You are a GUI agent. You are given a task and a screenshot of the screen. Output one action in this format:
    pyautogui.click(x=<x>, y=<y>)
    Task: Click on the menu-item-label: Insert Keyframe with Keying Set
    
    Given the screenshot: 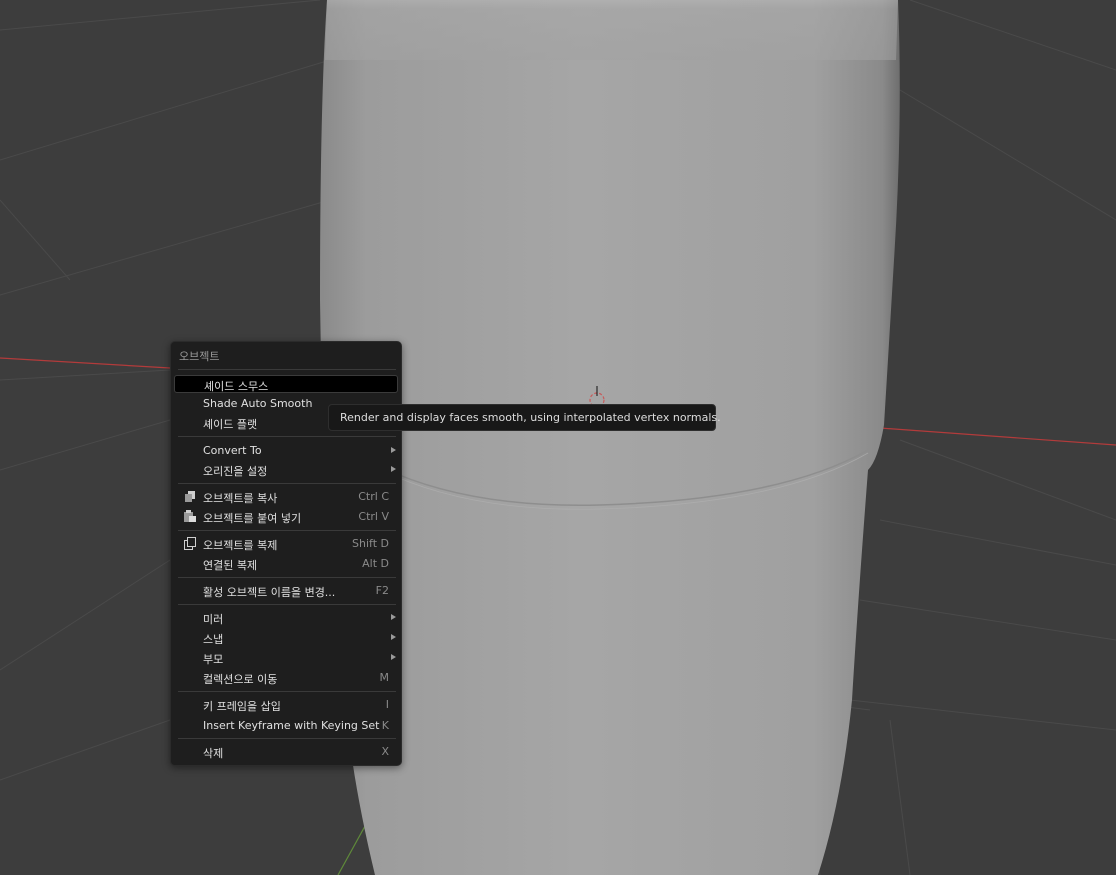 What is the action you would take?
    pyautogui.click(x=291, y=725)
    